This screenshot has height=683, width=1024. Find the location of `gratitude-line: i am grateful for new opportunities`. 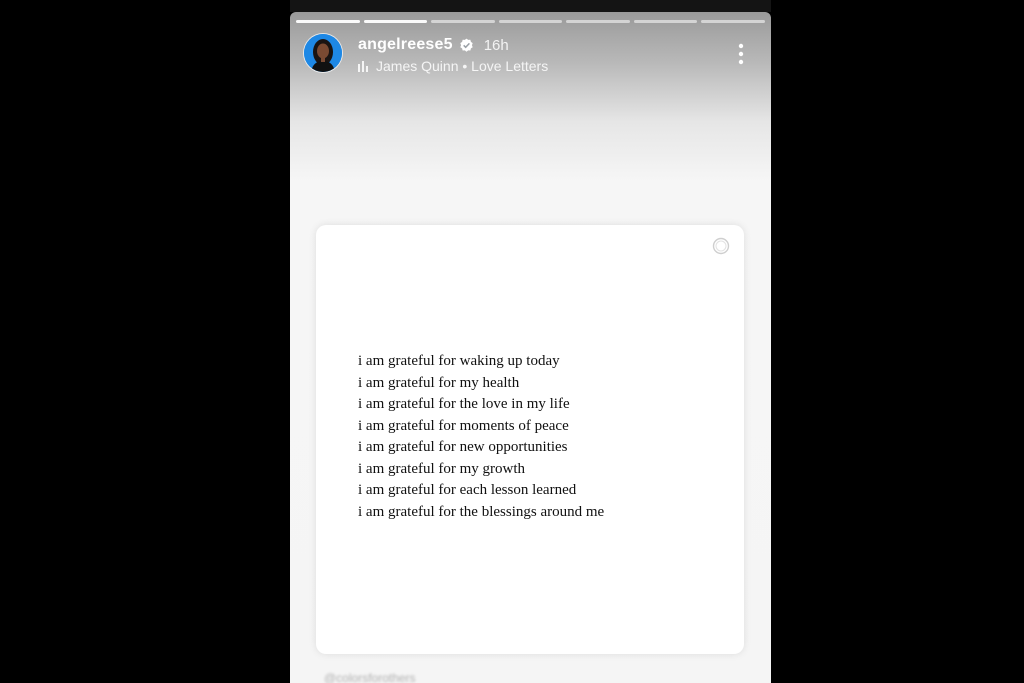

gratitude-line: i am grateful for new opportunities is located at coordinates (463, 447).